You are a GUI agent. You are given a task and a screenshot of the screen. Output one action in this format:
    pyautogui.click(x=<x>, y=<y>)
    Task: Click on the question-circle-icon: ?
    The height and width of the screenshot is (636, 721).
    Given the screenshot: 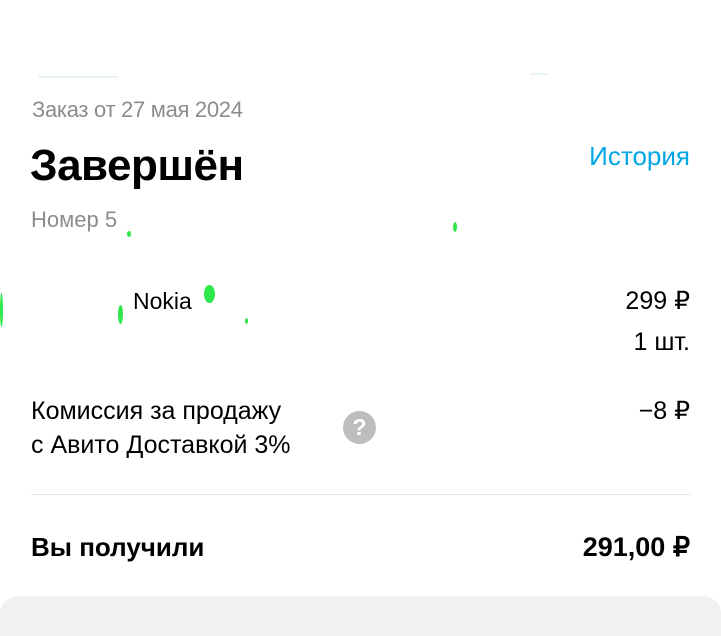 What is the action you would take?
    pyautogui.click(x=359, y=427)
    